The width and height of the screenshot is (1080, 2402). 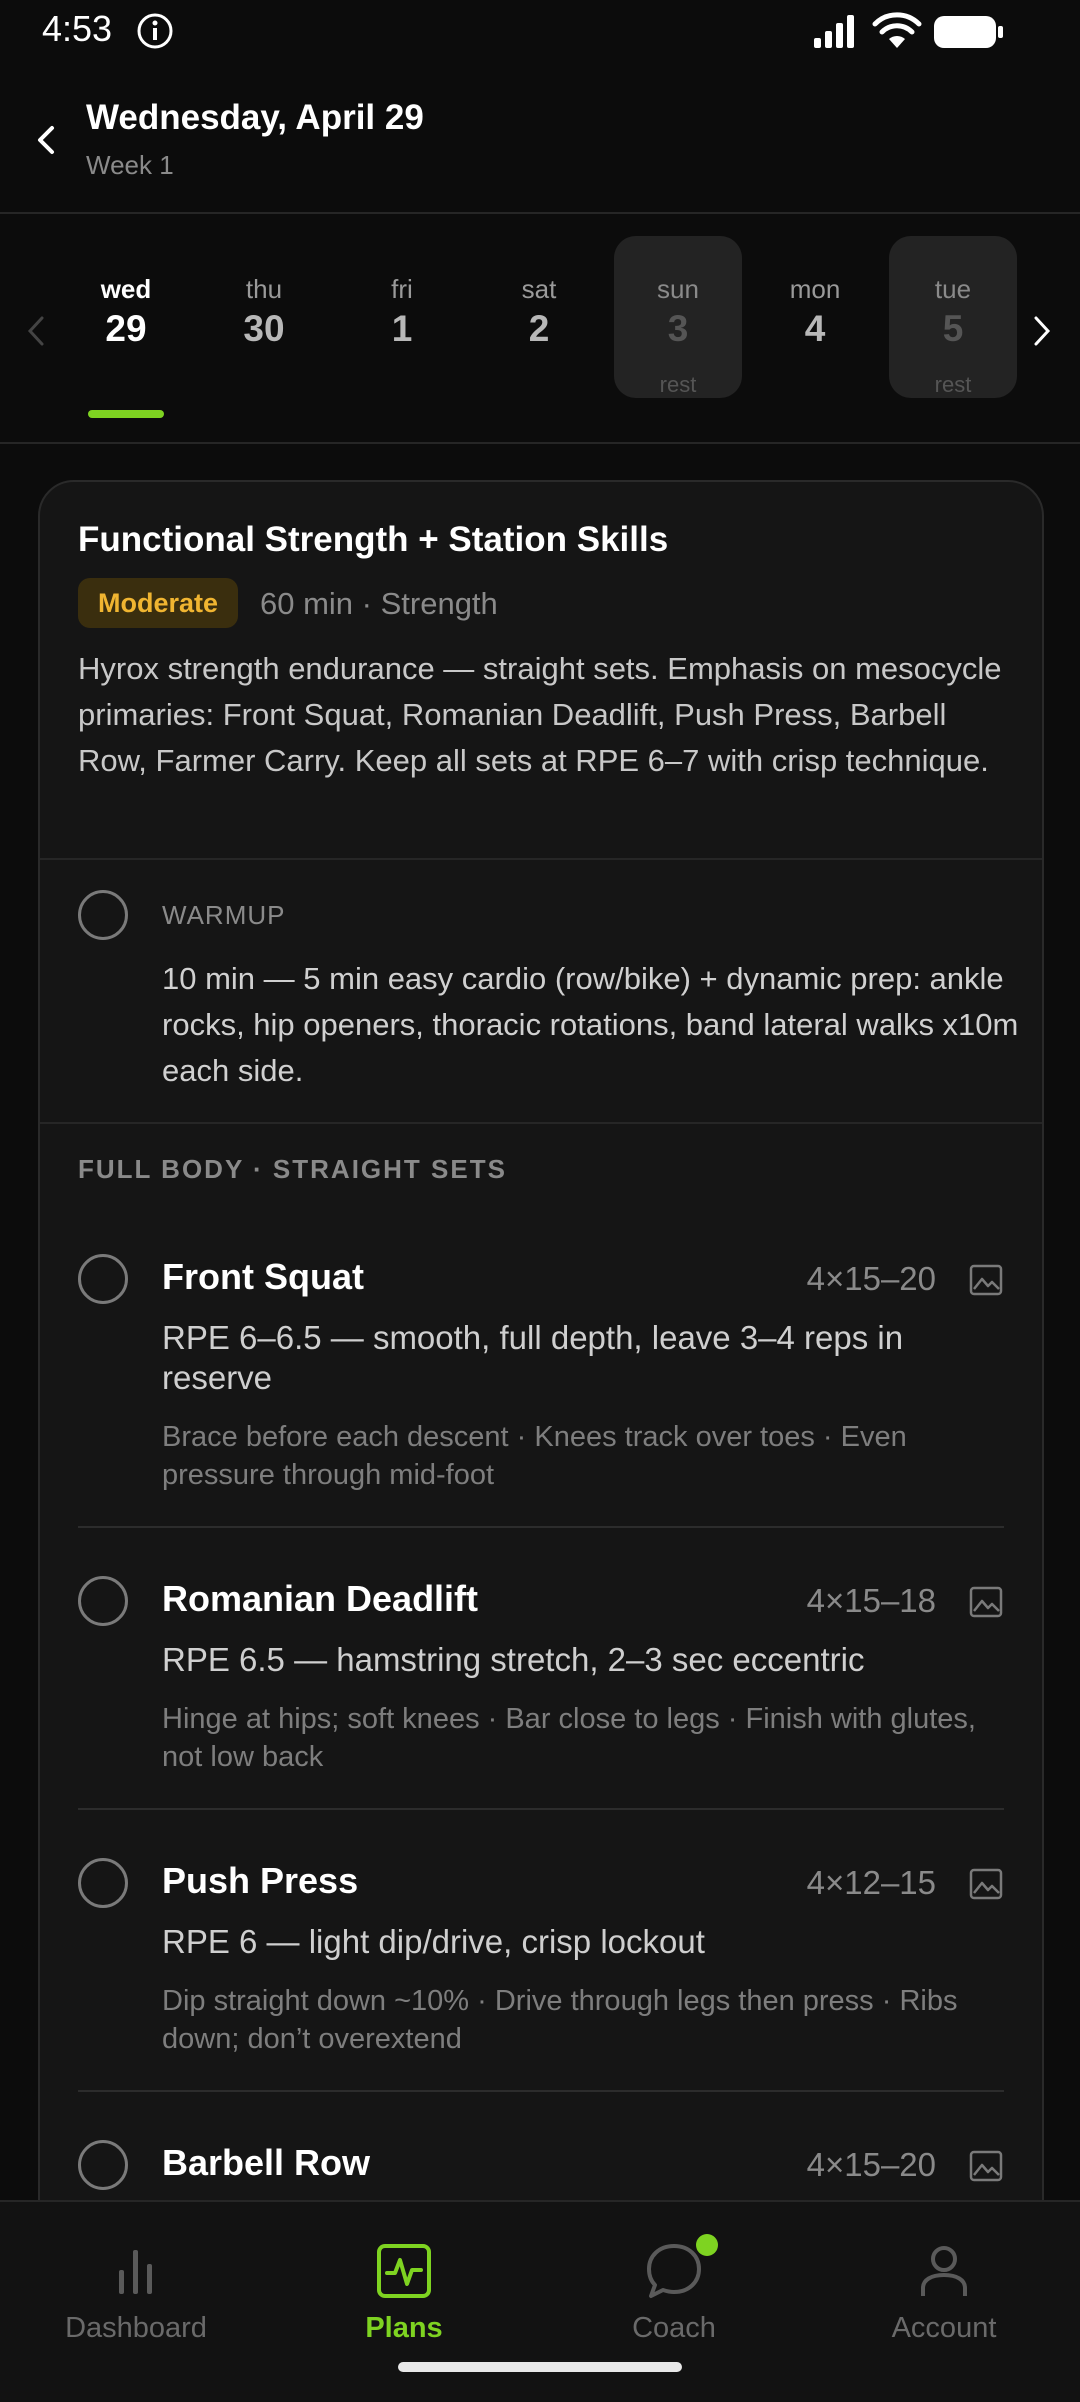 I want to click on exercise-name: Front Squat, so click(x=263, y=1276).